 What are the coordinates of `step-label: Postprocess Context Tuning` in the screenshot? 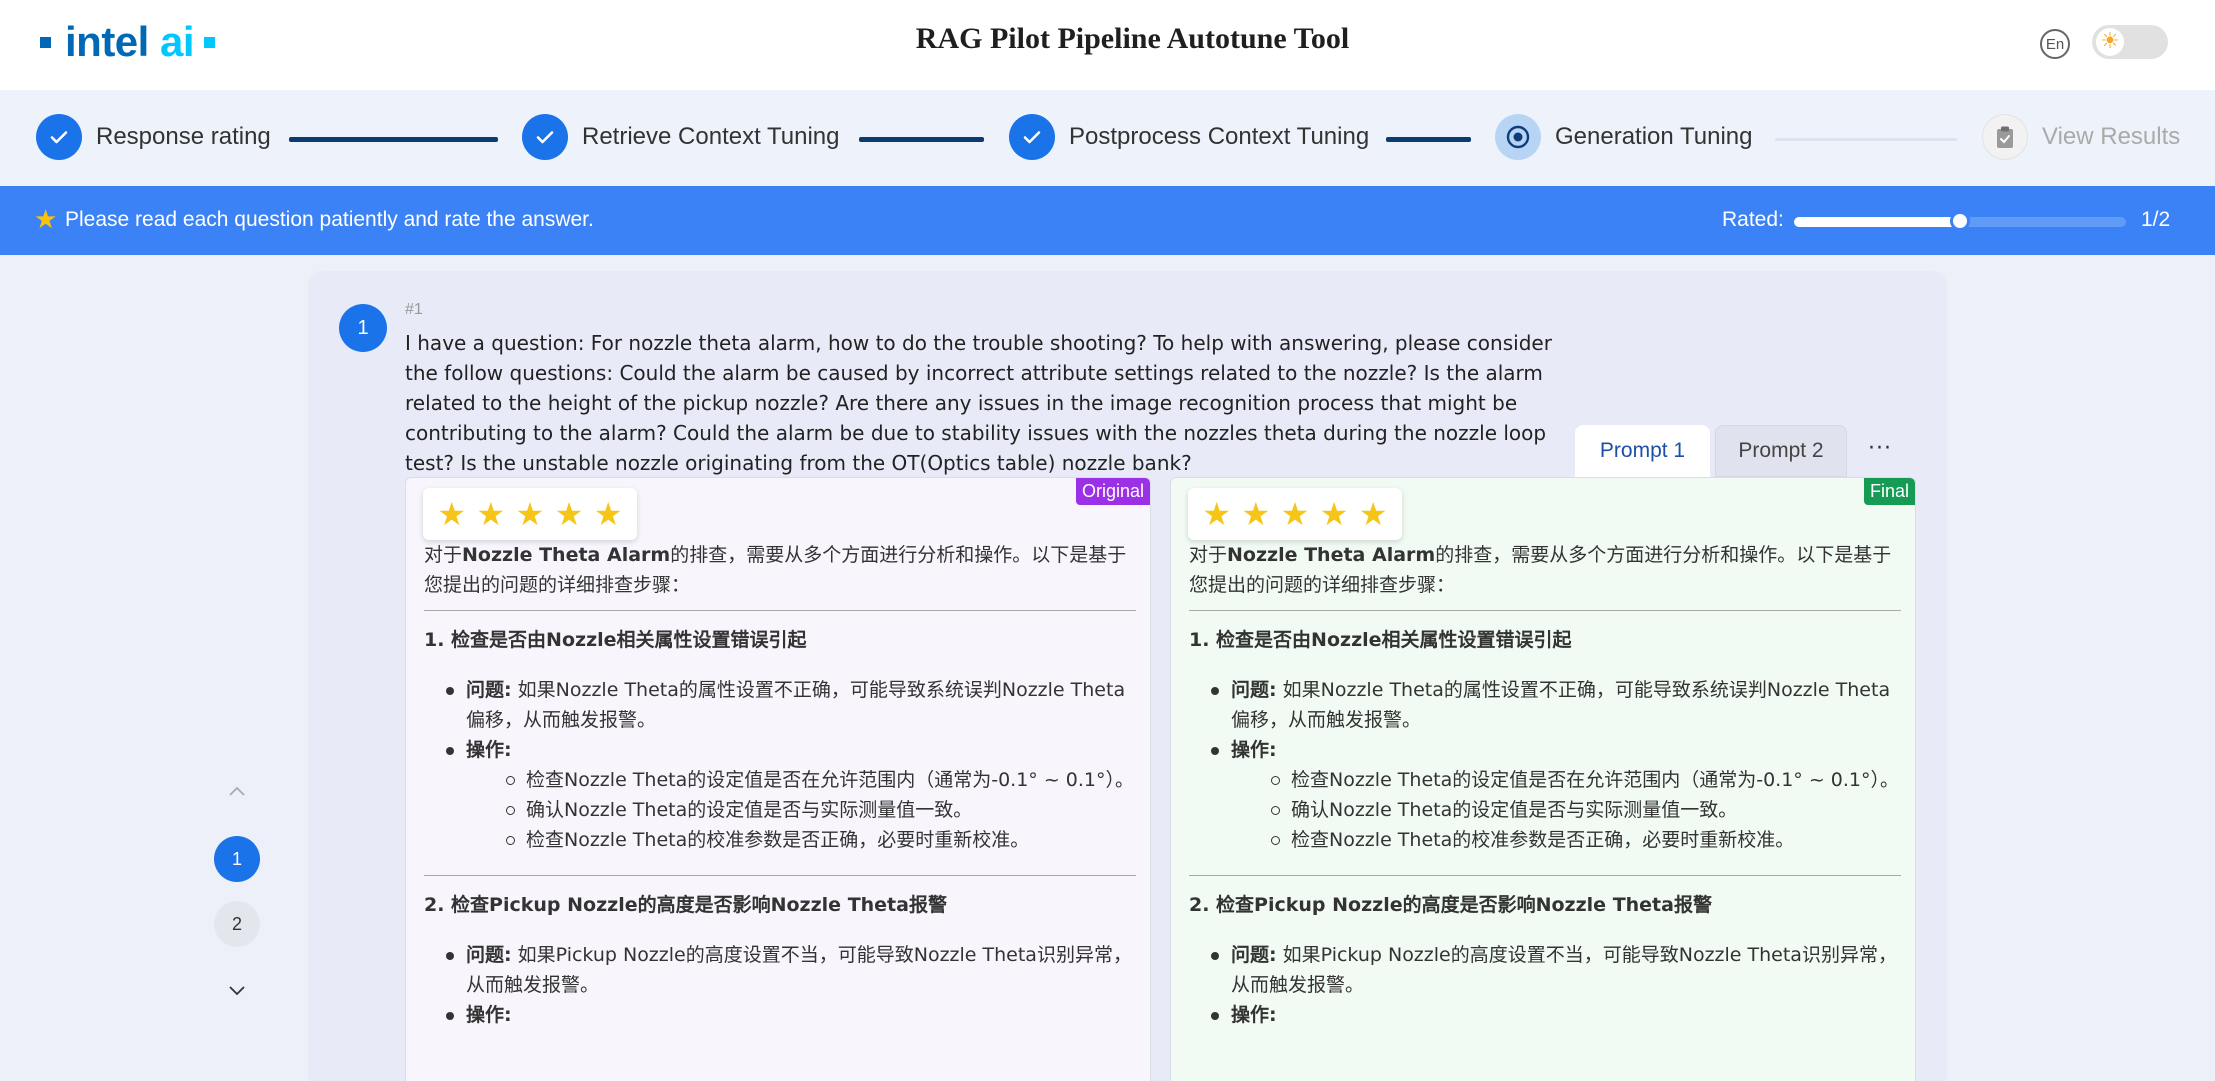 It's located at (1219, 136).